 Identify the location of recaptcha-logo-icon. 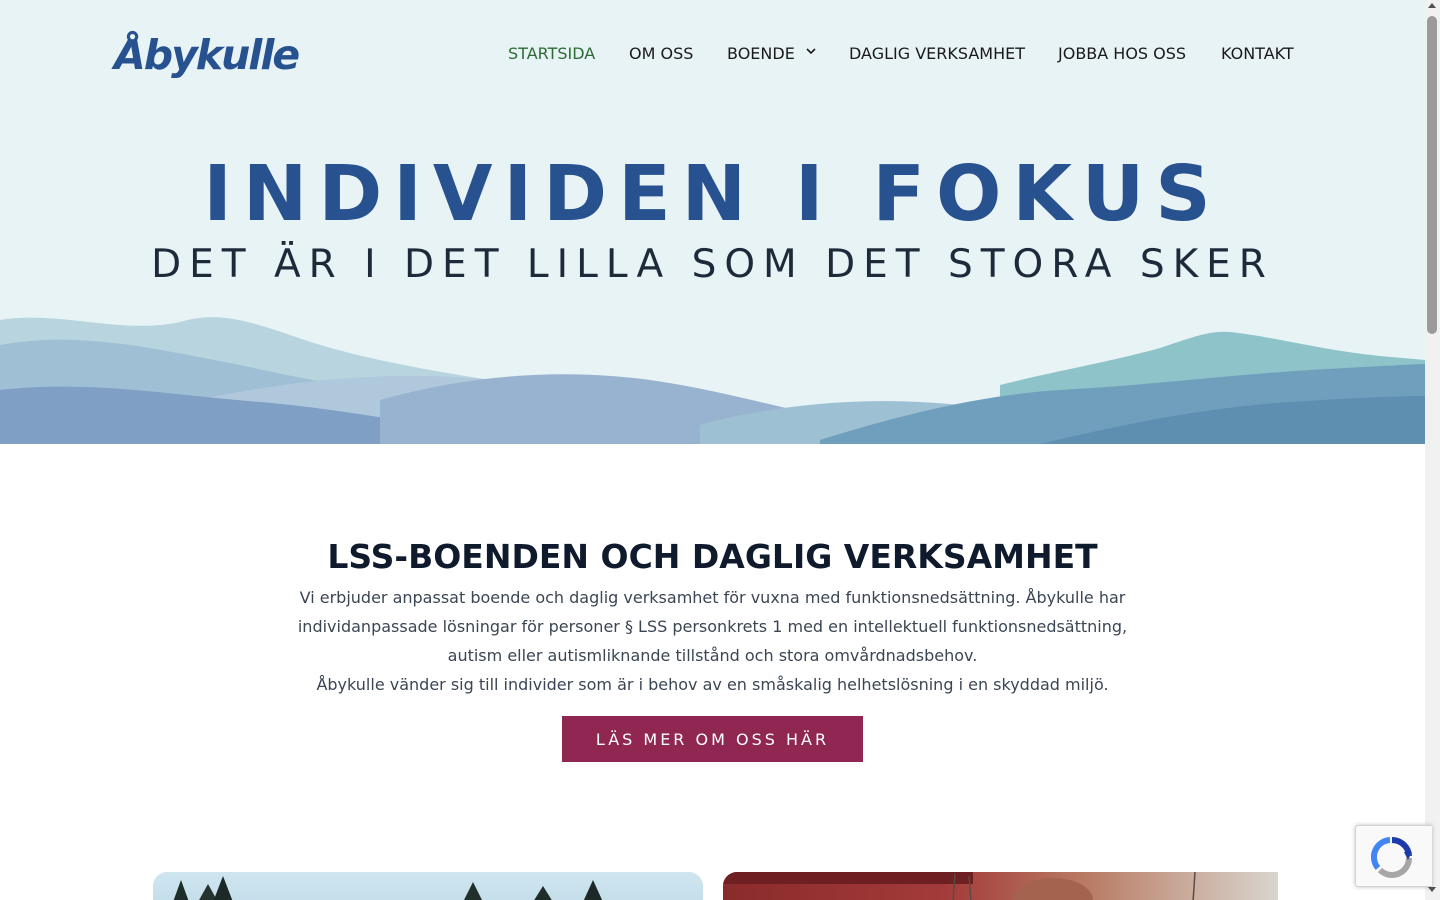
(1391, 857).